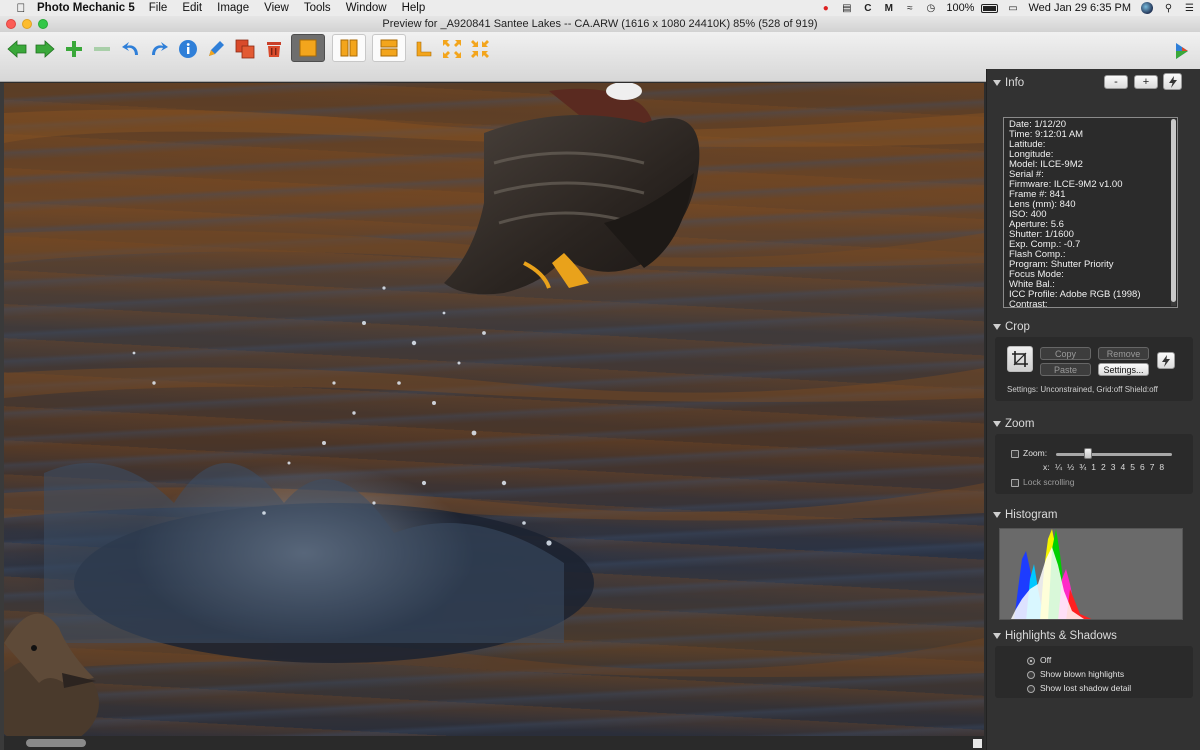  What do you see at coordinates (1028, 303) in the screenshot?
I see `info-line: Contrast:` at bounding box center [1028, 303].